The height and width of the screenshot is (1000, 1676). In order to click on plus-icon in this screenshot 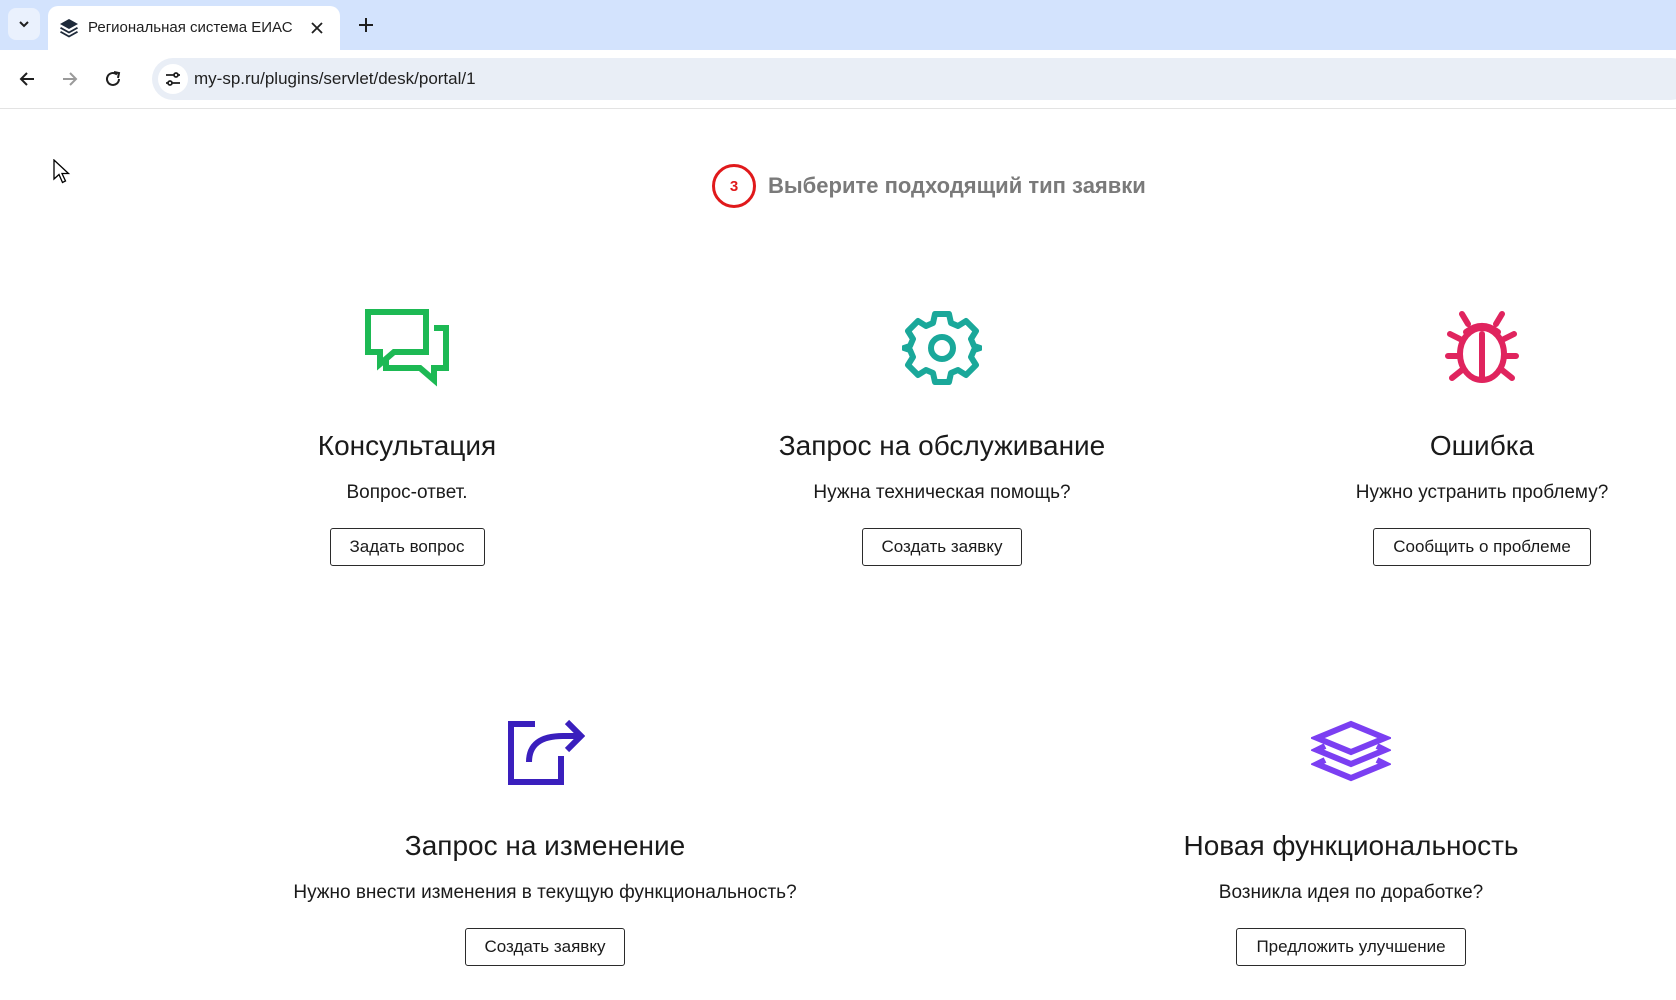, I will do `click(366, 25)`.